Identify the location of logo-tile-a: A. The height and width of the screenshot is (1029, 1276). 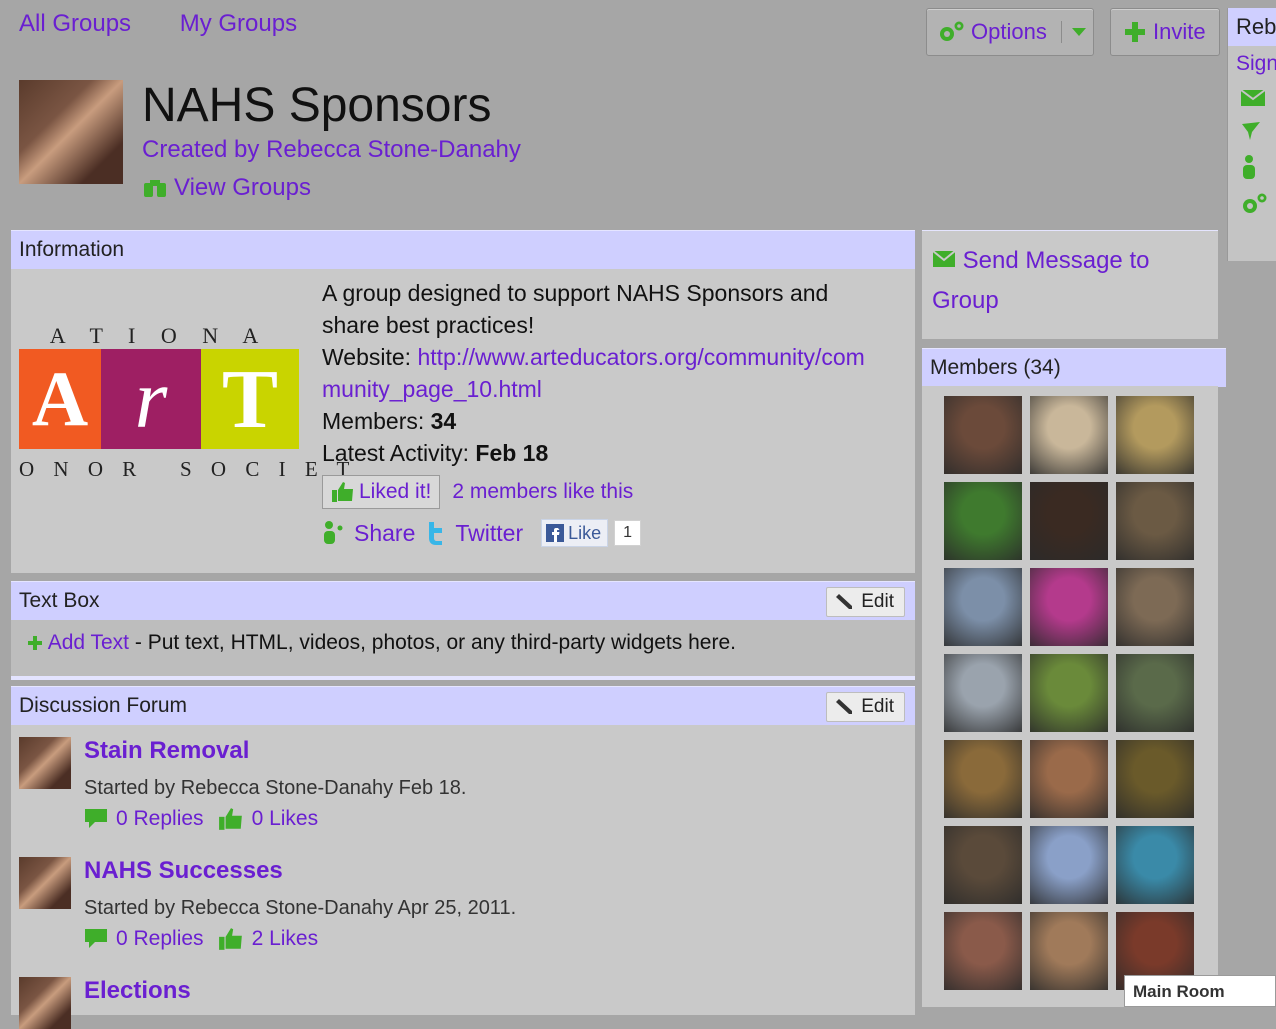
(60, 399).